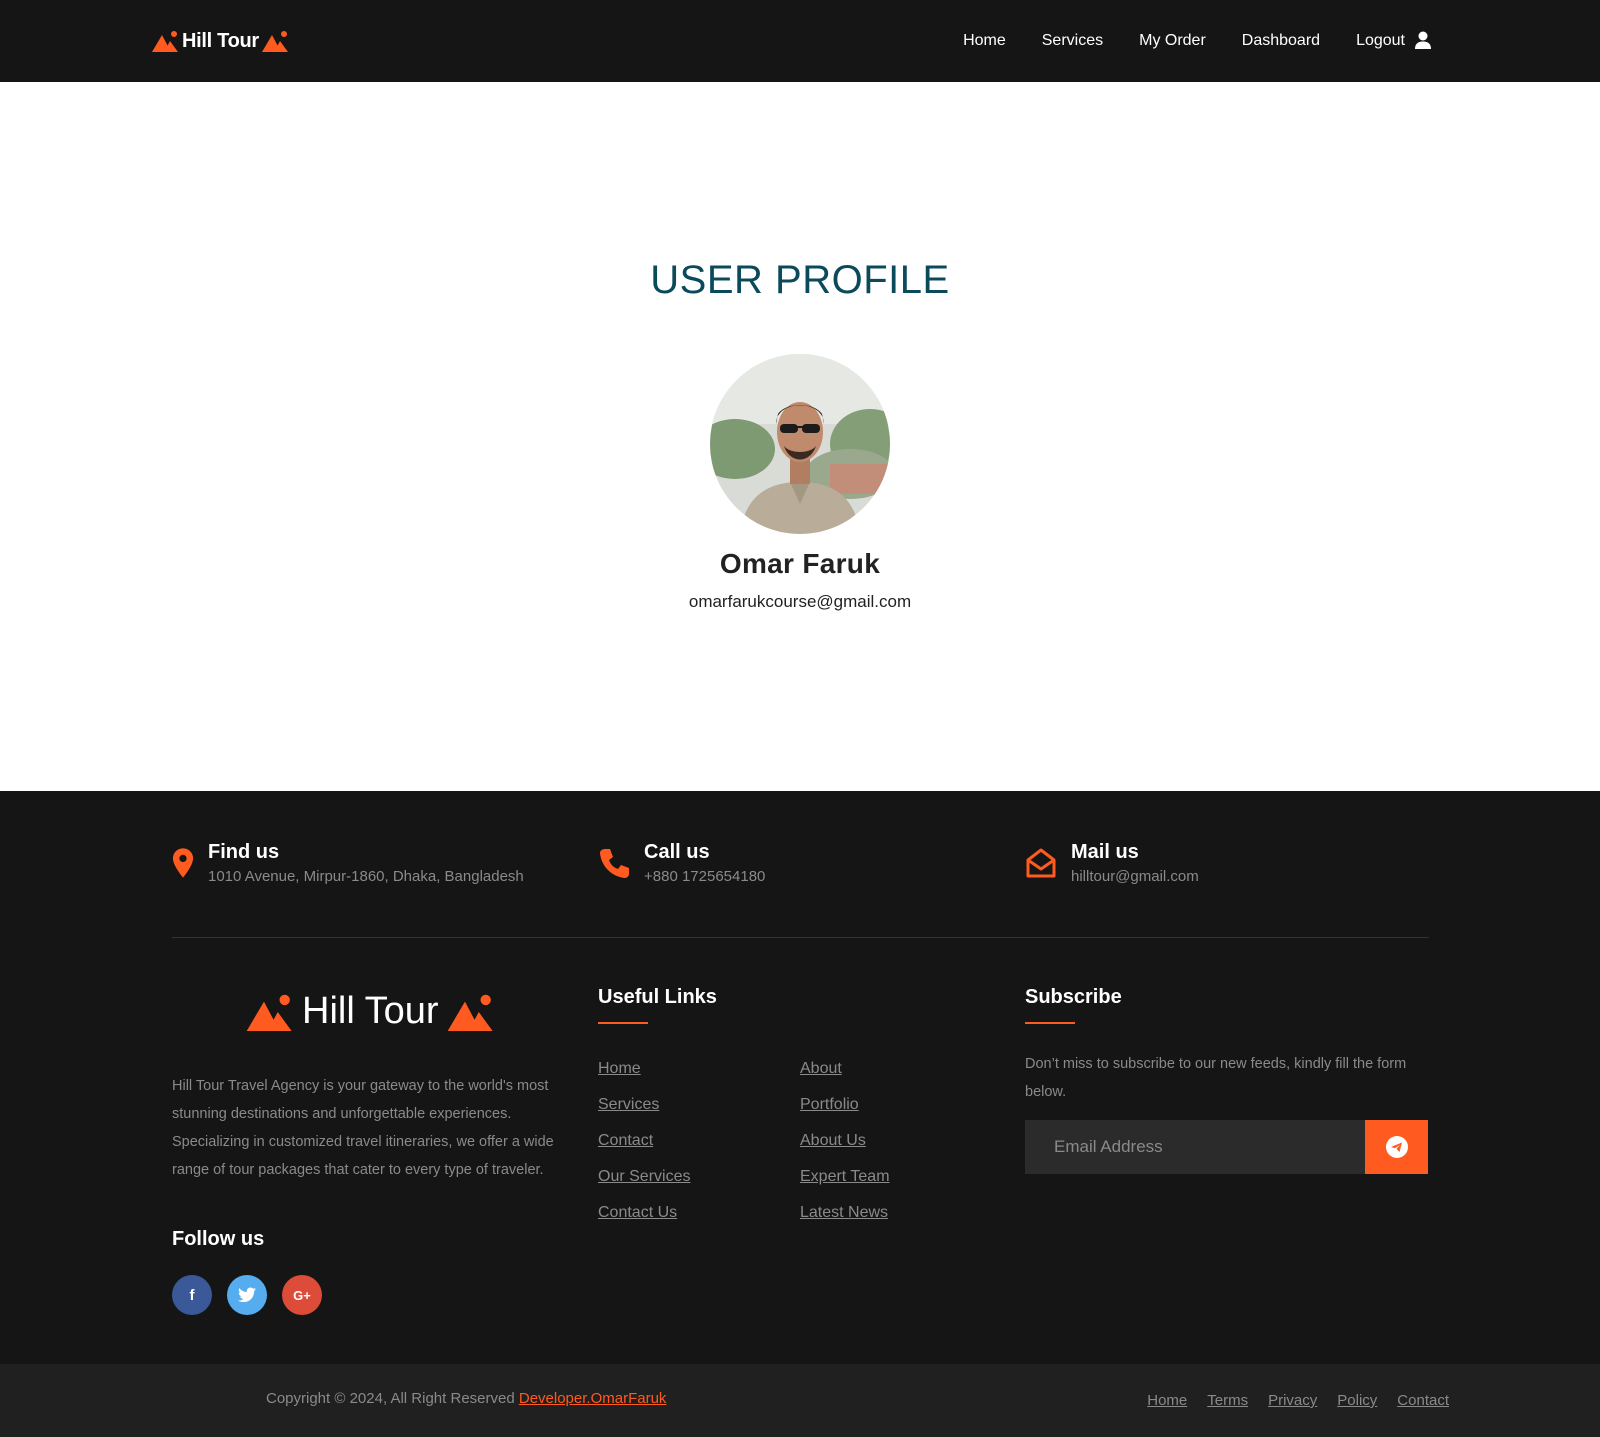 The height and width of the screenshot is (1437, 1600). I want to click on bottom-link-contact: Contact, so click(1423, 1400).